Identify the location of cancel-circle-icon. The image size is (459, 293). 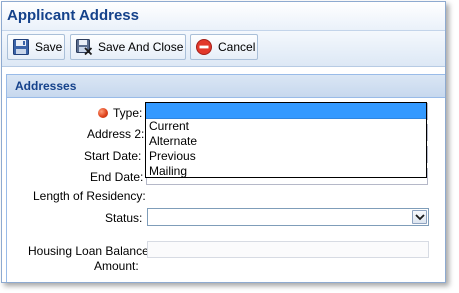
(204, 47).